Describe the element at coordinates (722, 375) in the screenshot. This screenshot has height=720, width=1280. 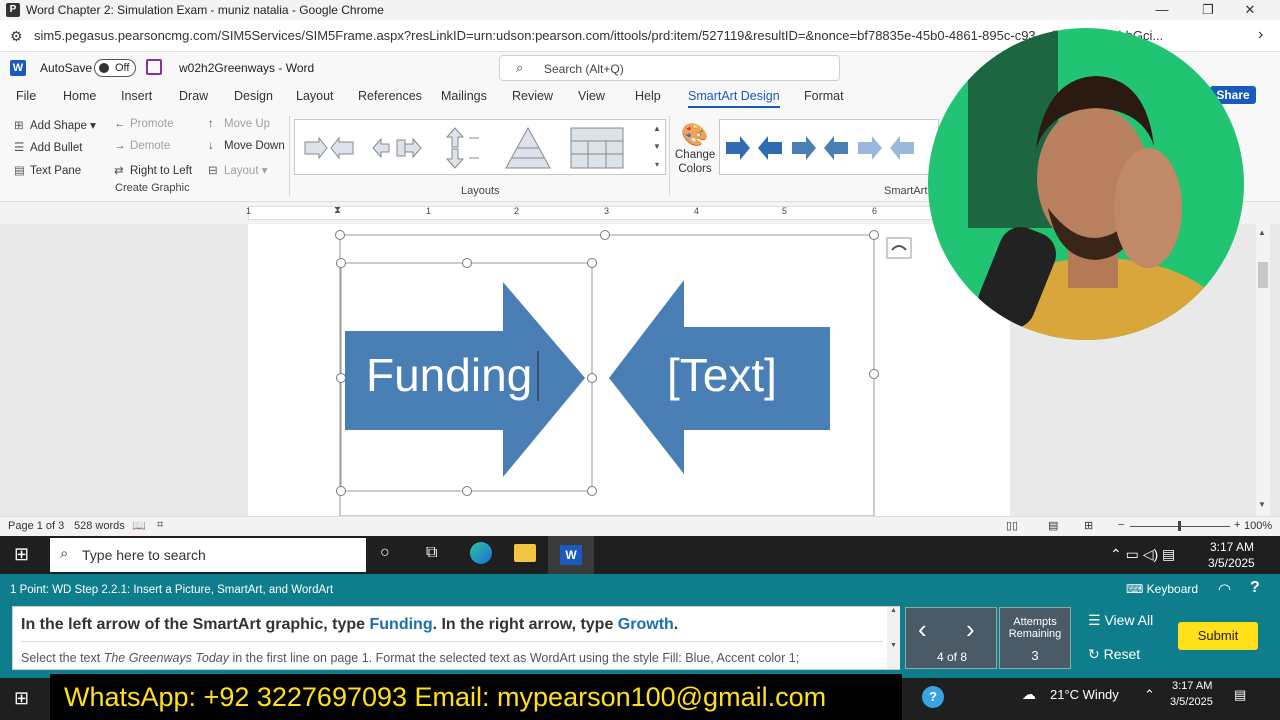
I see `right-arrow-text: [Text]` at that location.